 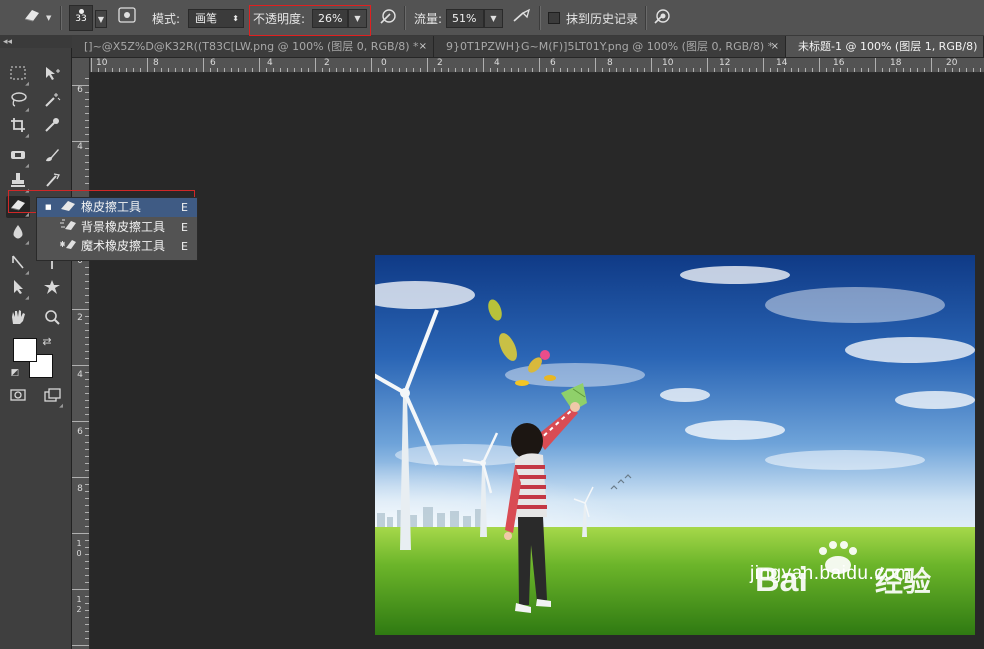 I want to click on opacity-dropdown-button: ▼, so click(x=357, y=18).